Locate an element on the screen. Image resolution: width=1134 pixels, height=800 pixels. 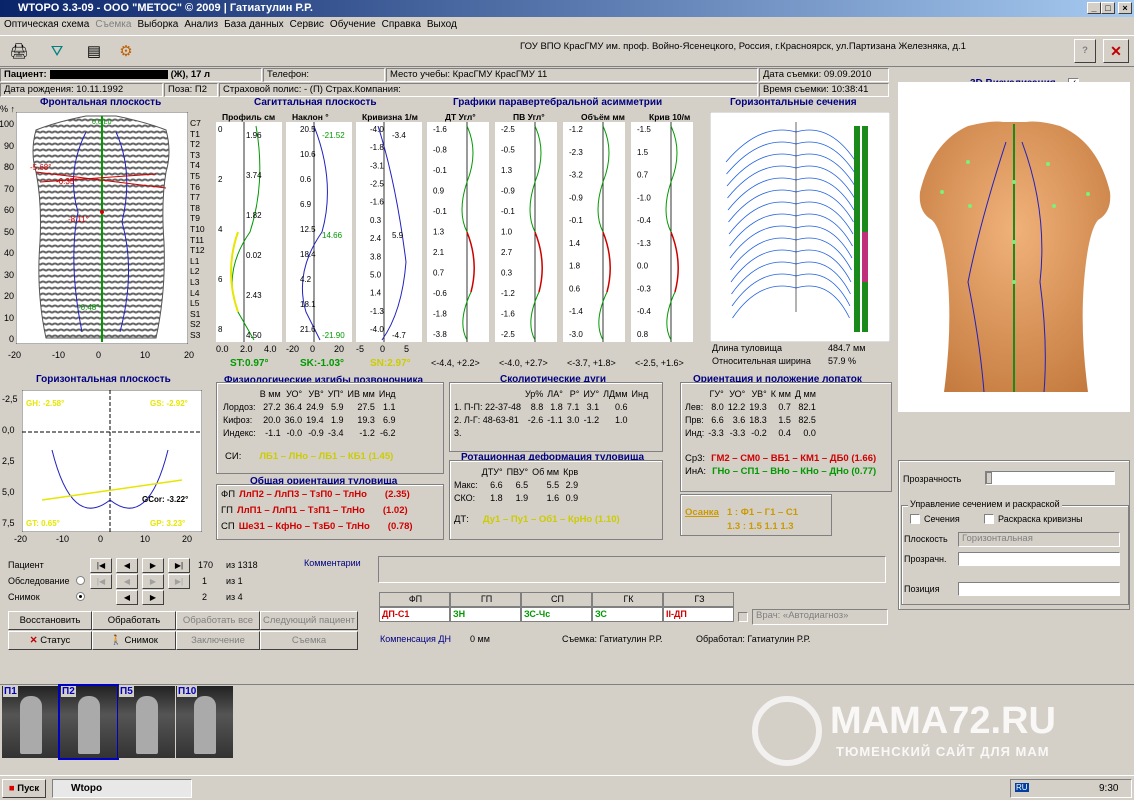
physio-cell: -6.2 is located at coordinates (388, 432).